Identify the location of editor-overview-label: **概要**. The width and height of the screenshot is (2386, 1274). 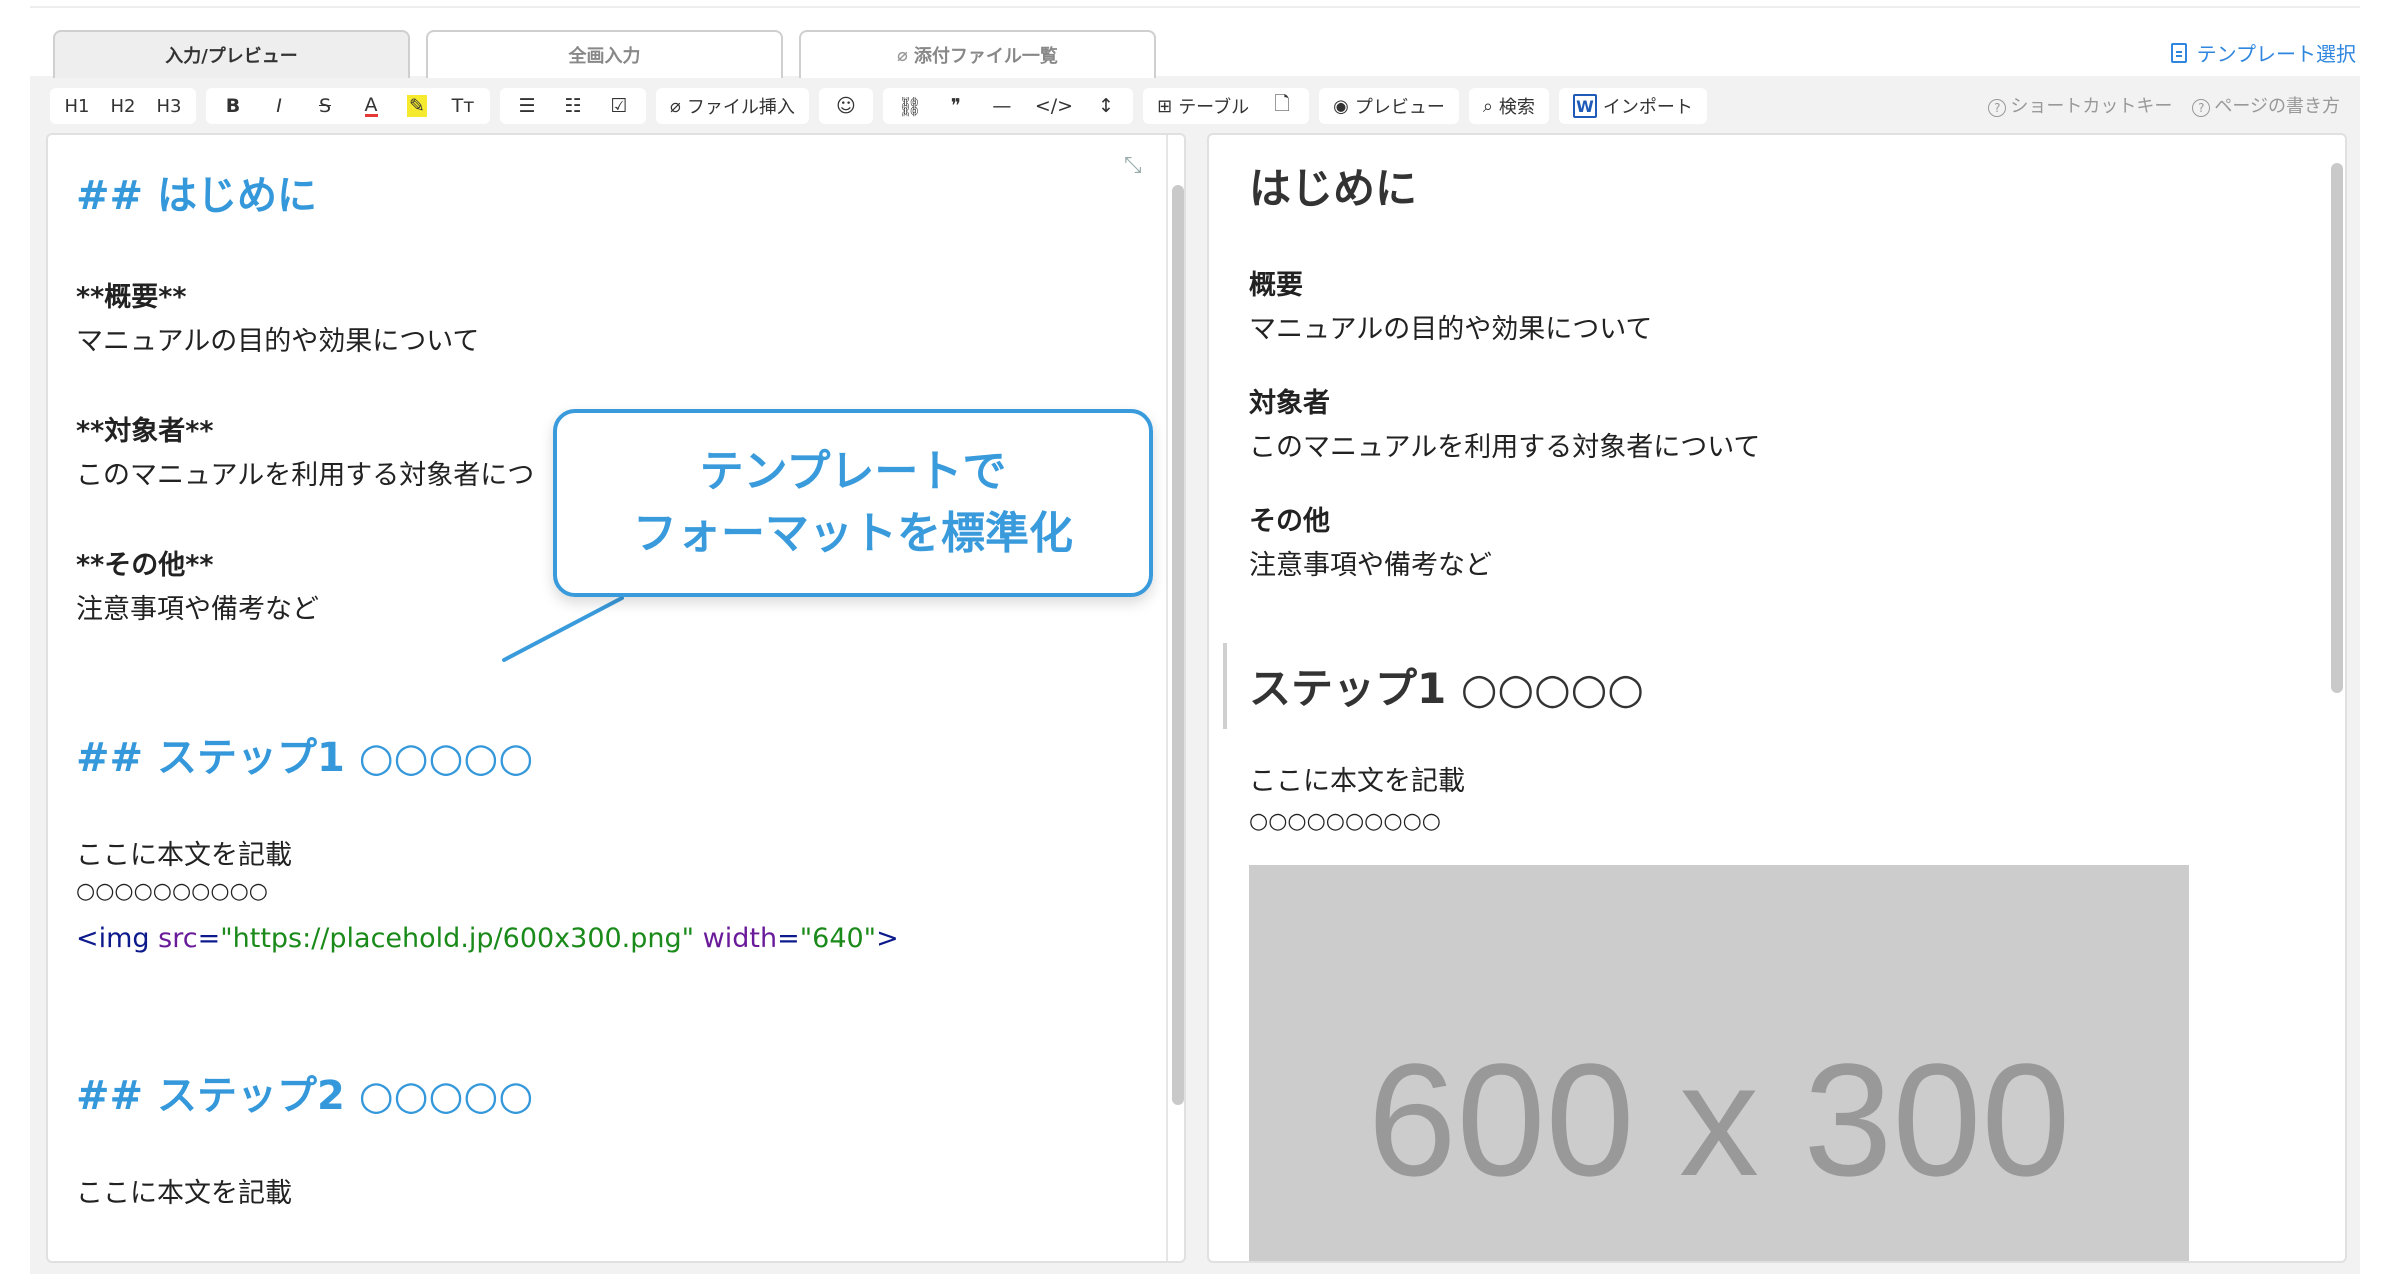
(131, 297).